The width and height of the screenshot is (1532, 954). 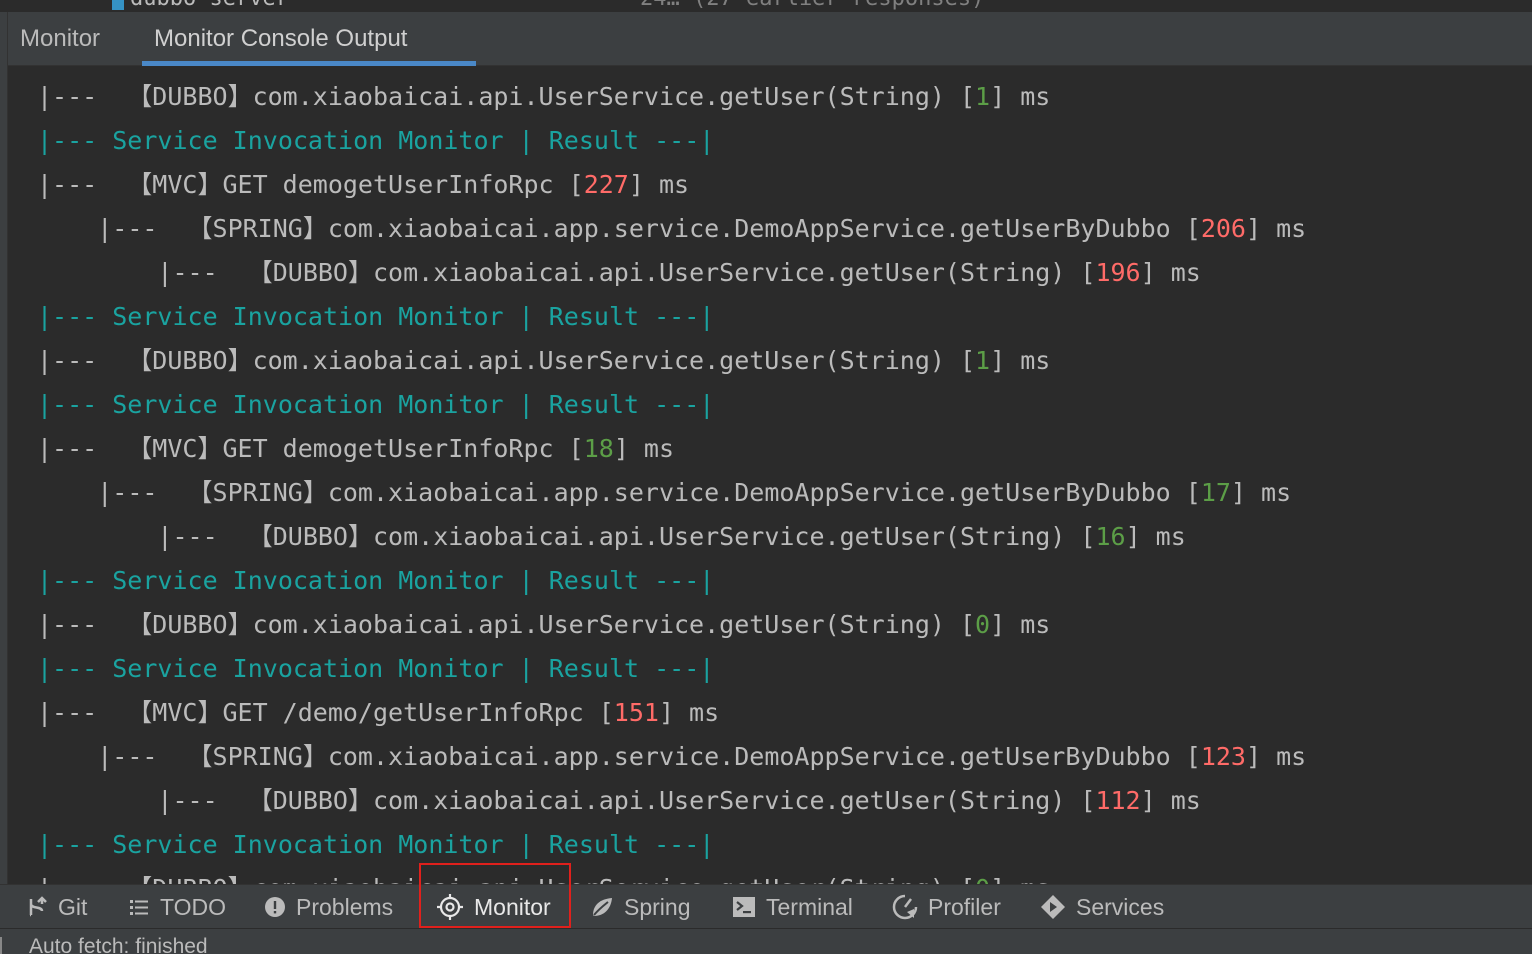 I want to click on list-icon, so click(x=139, y=907).